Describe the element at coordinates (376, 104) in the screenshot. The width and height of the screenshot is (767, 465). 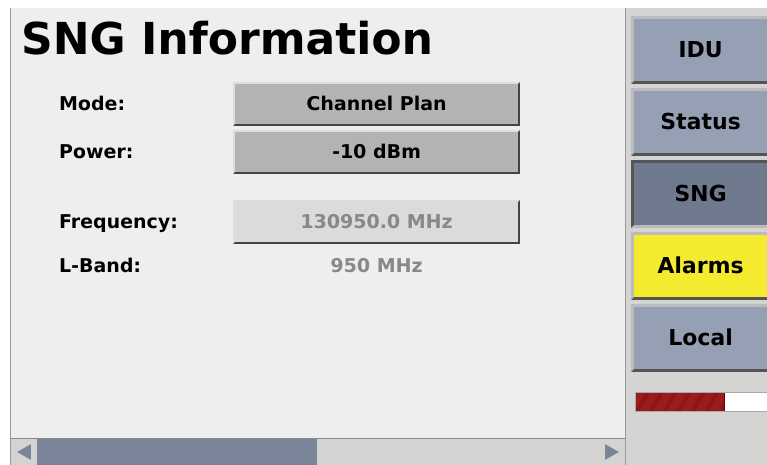
I see `value-button: Channel Plan` at that location.